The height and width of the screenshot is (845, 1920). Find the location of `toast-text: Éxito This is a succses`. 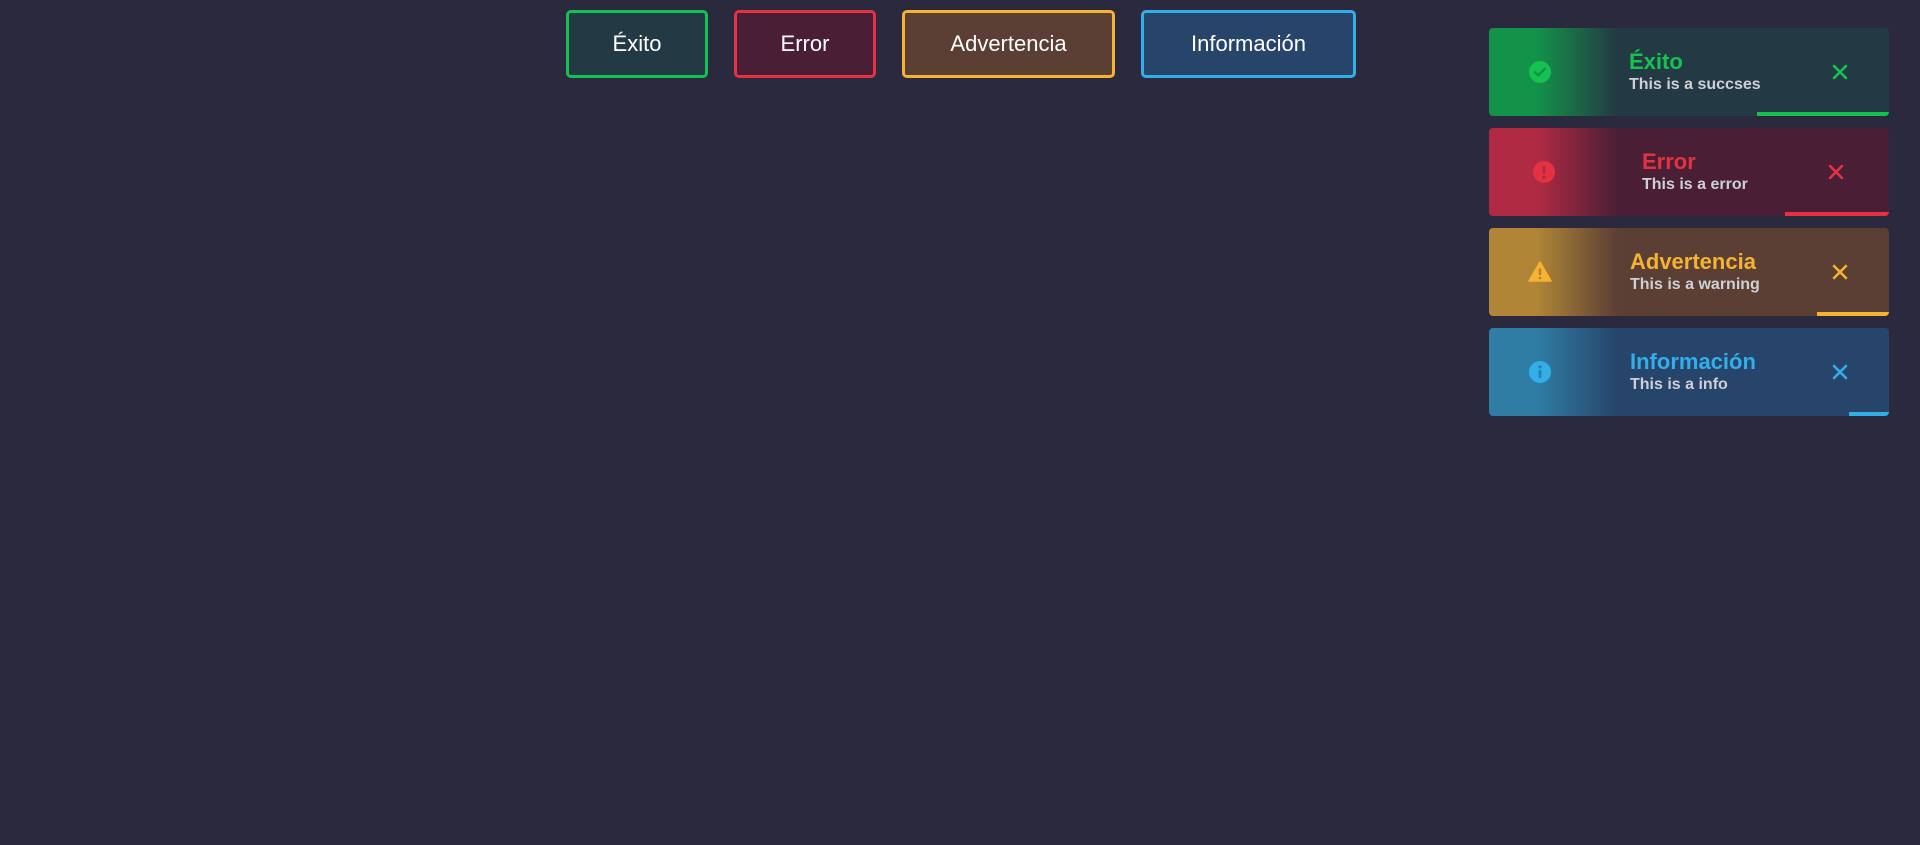

toast-text: Éxito This is a succses is located at coordinates (1695, 72).